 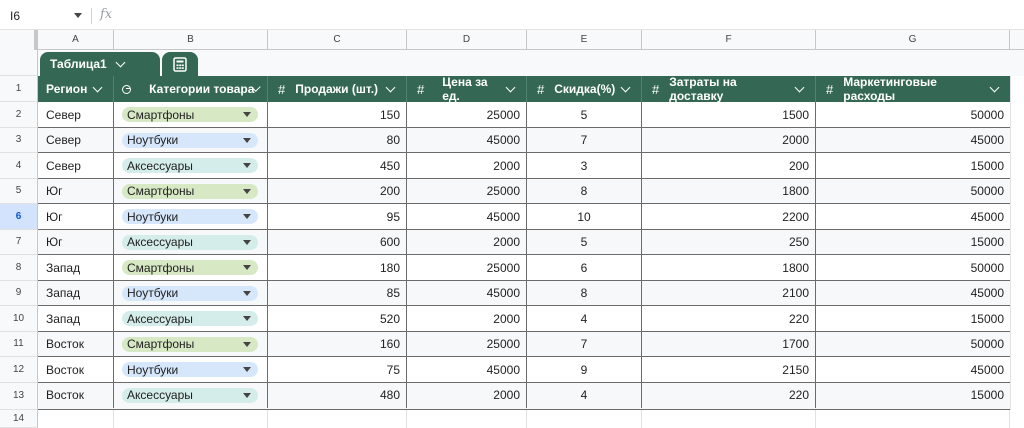 What do you see at coordinates (337, 318) in the screenshot?
I see `cell-sales: 520` at bounding box center [337, 318].